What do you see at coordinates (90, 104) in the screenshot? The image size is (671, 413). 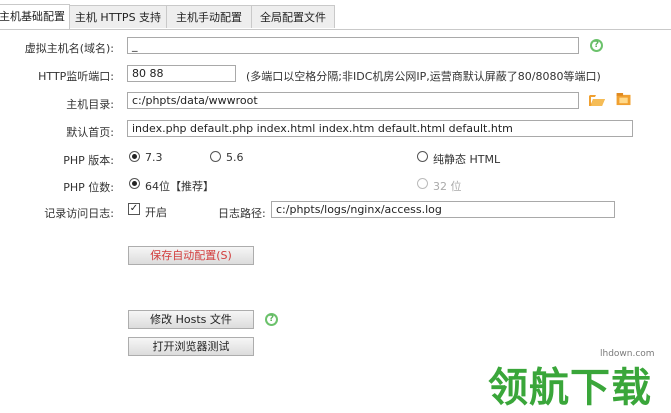 I see `dir-label: 主机目录:` at bounding box center [90, 104].